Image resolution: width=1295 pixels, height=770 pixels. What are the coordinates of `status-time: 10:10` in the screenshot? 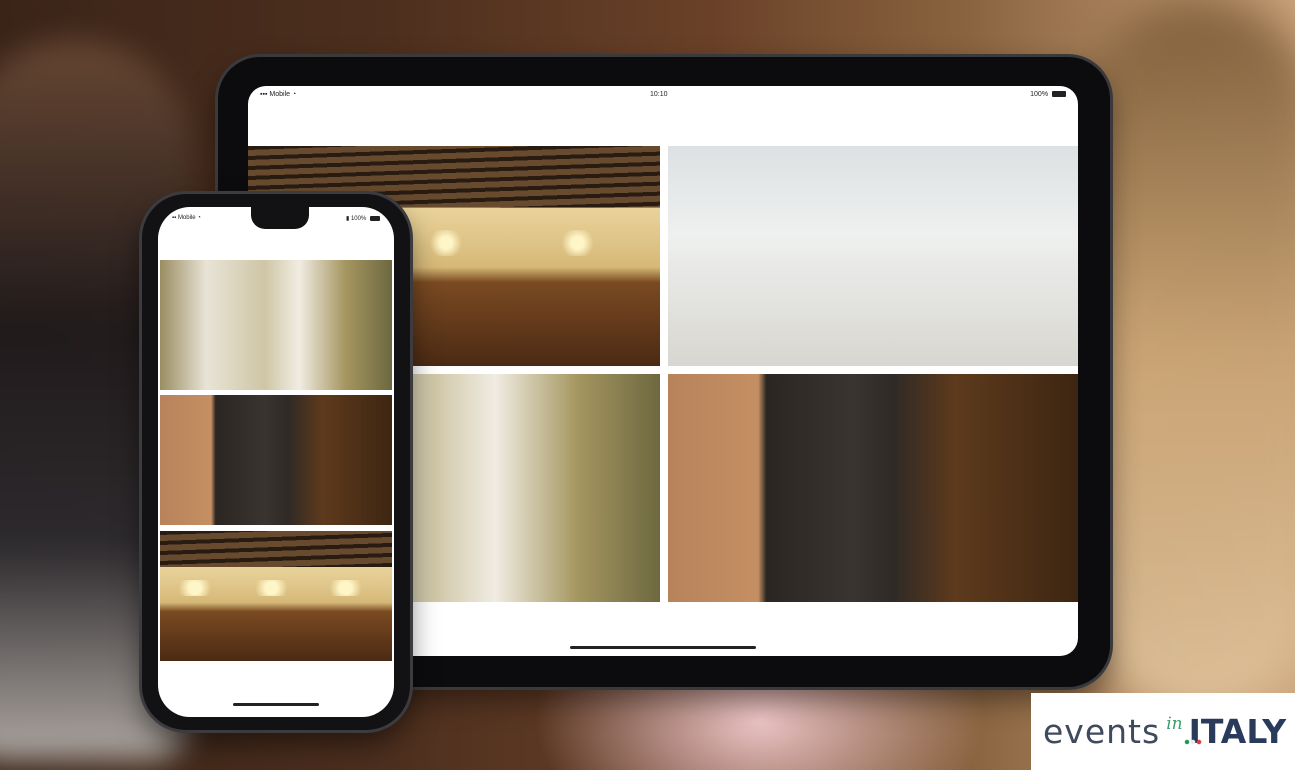 It's located at (659, 94).